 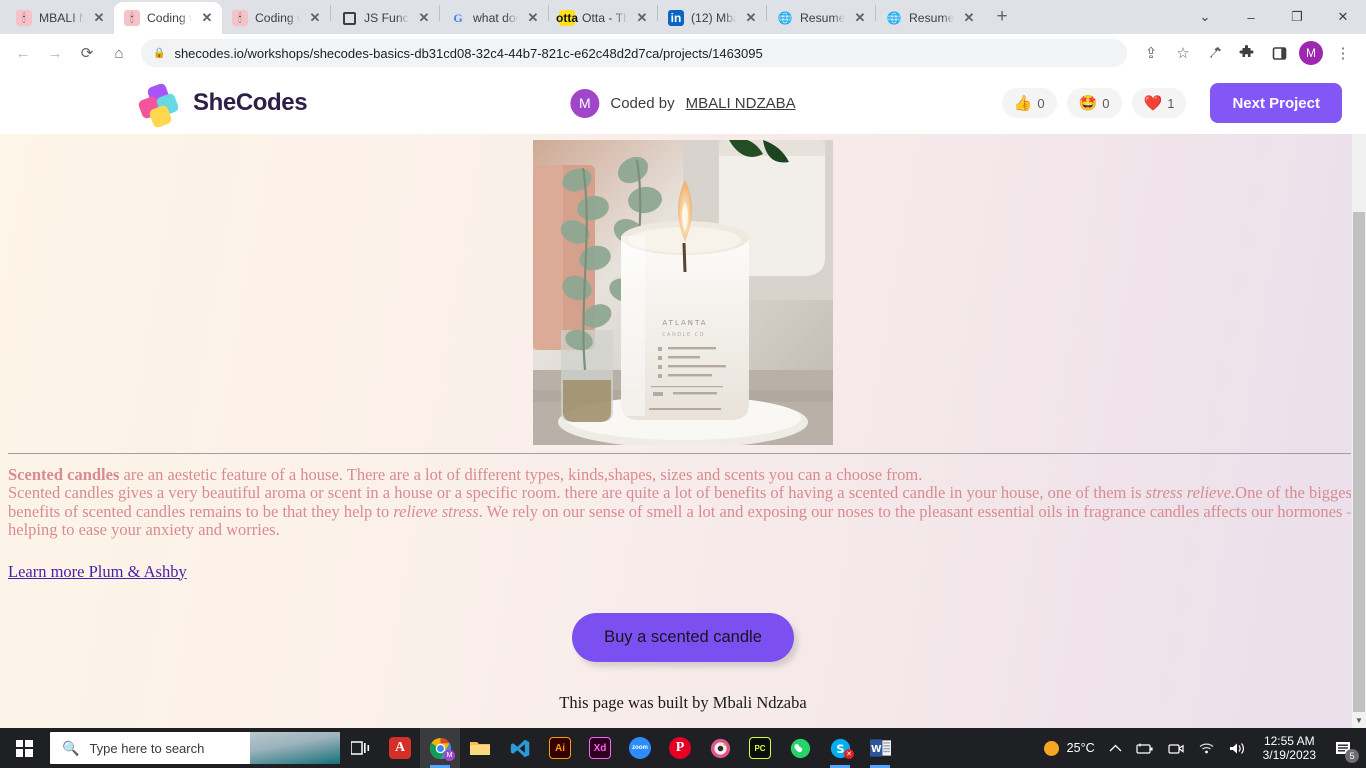 What do you see at coordinates (800, 748) in the screenshot?
I see `whatsapp-icon` at bounding box center [800, 748].